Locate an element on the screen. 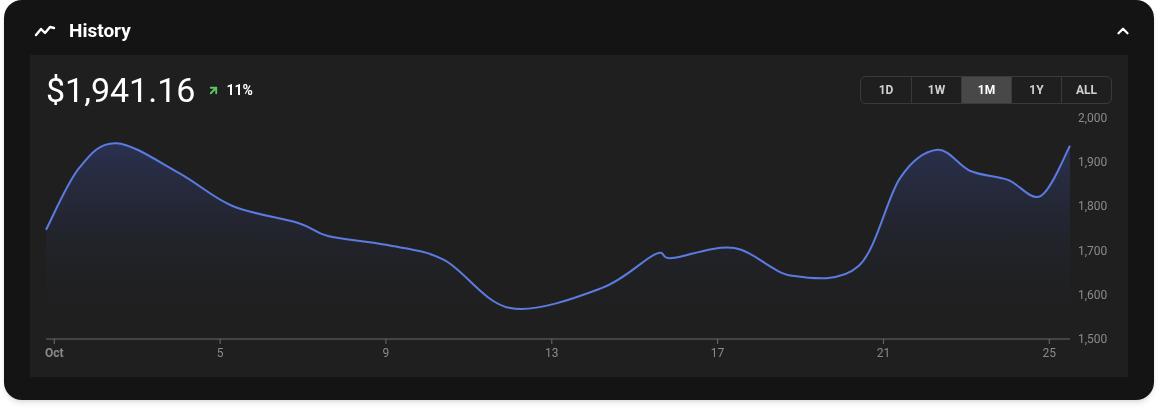 The width and height of the screenshot is (1158, 408). y-tick-label: 2,000 is located at coordinates (1093, 118).